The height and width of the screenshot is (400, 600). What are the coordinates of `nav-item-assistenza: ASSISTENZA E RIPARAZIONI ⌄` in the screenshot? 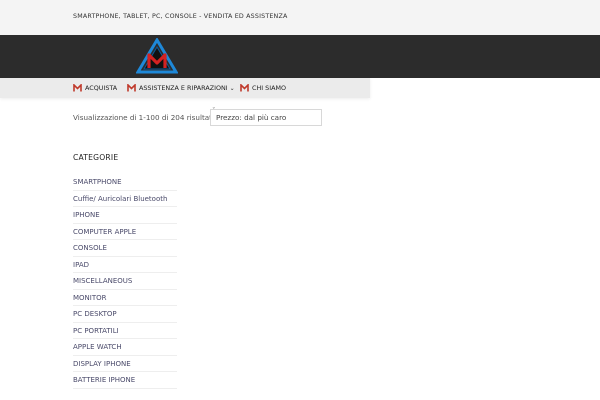 It's located at (181, 88).